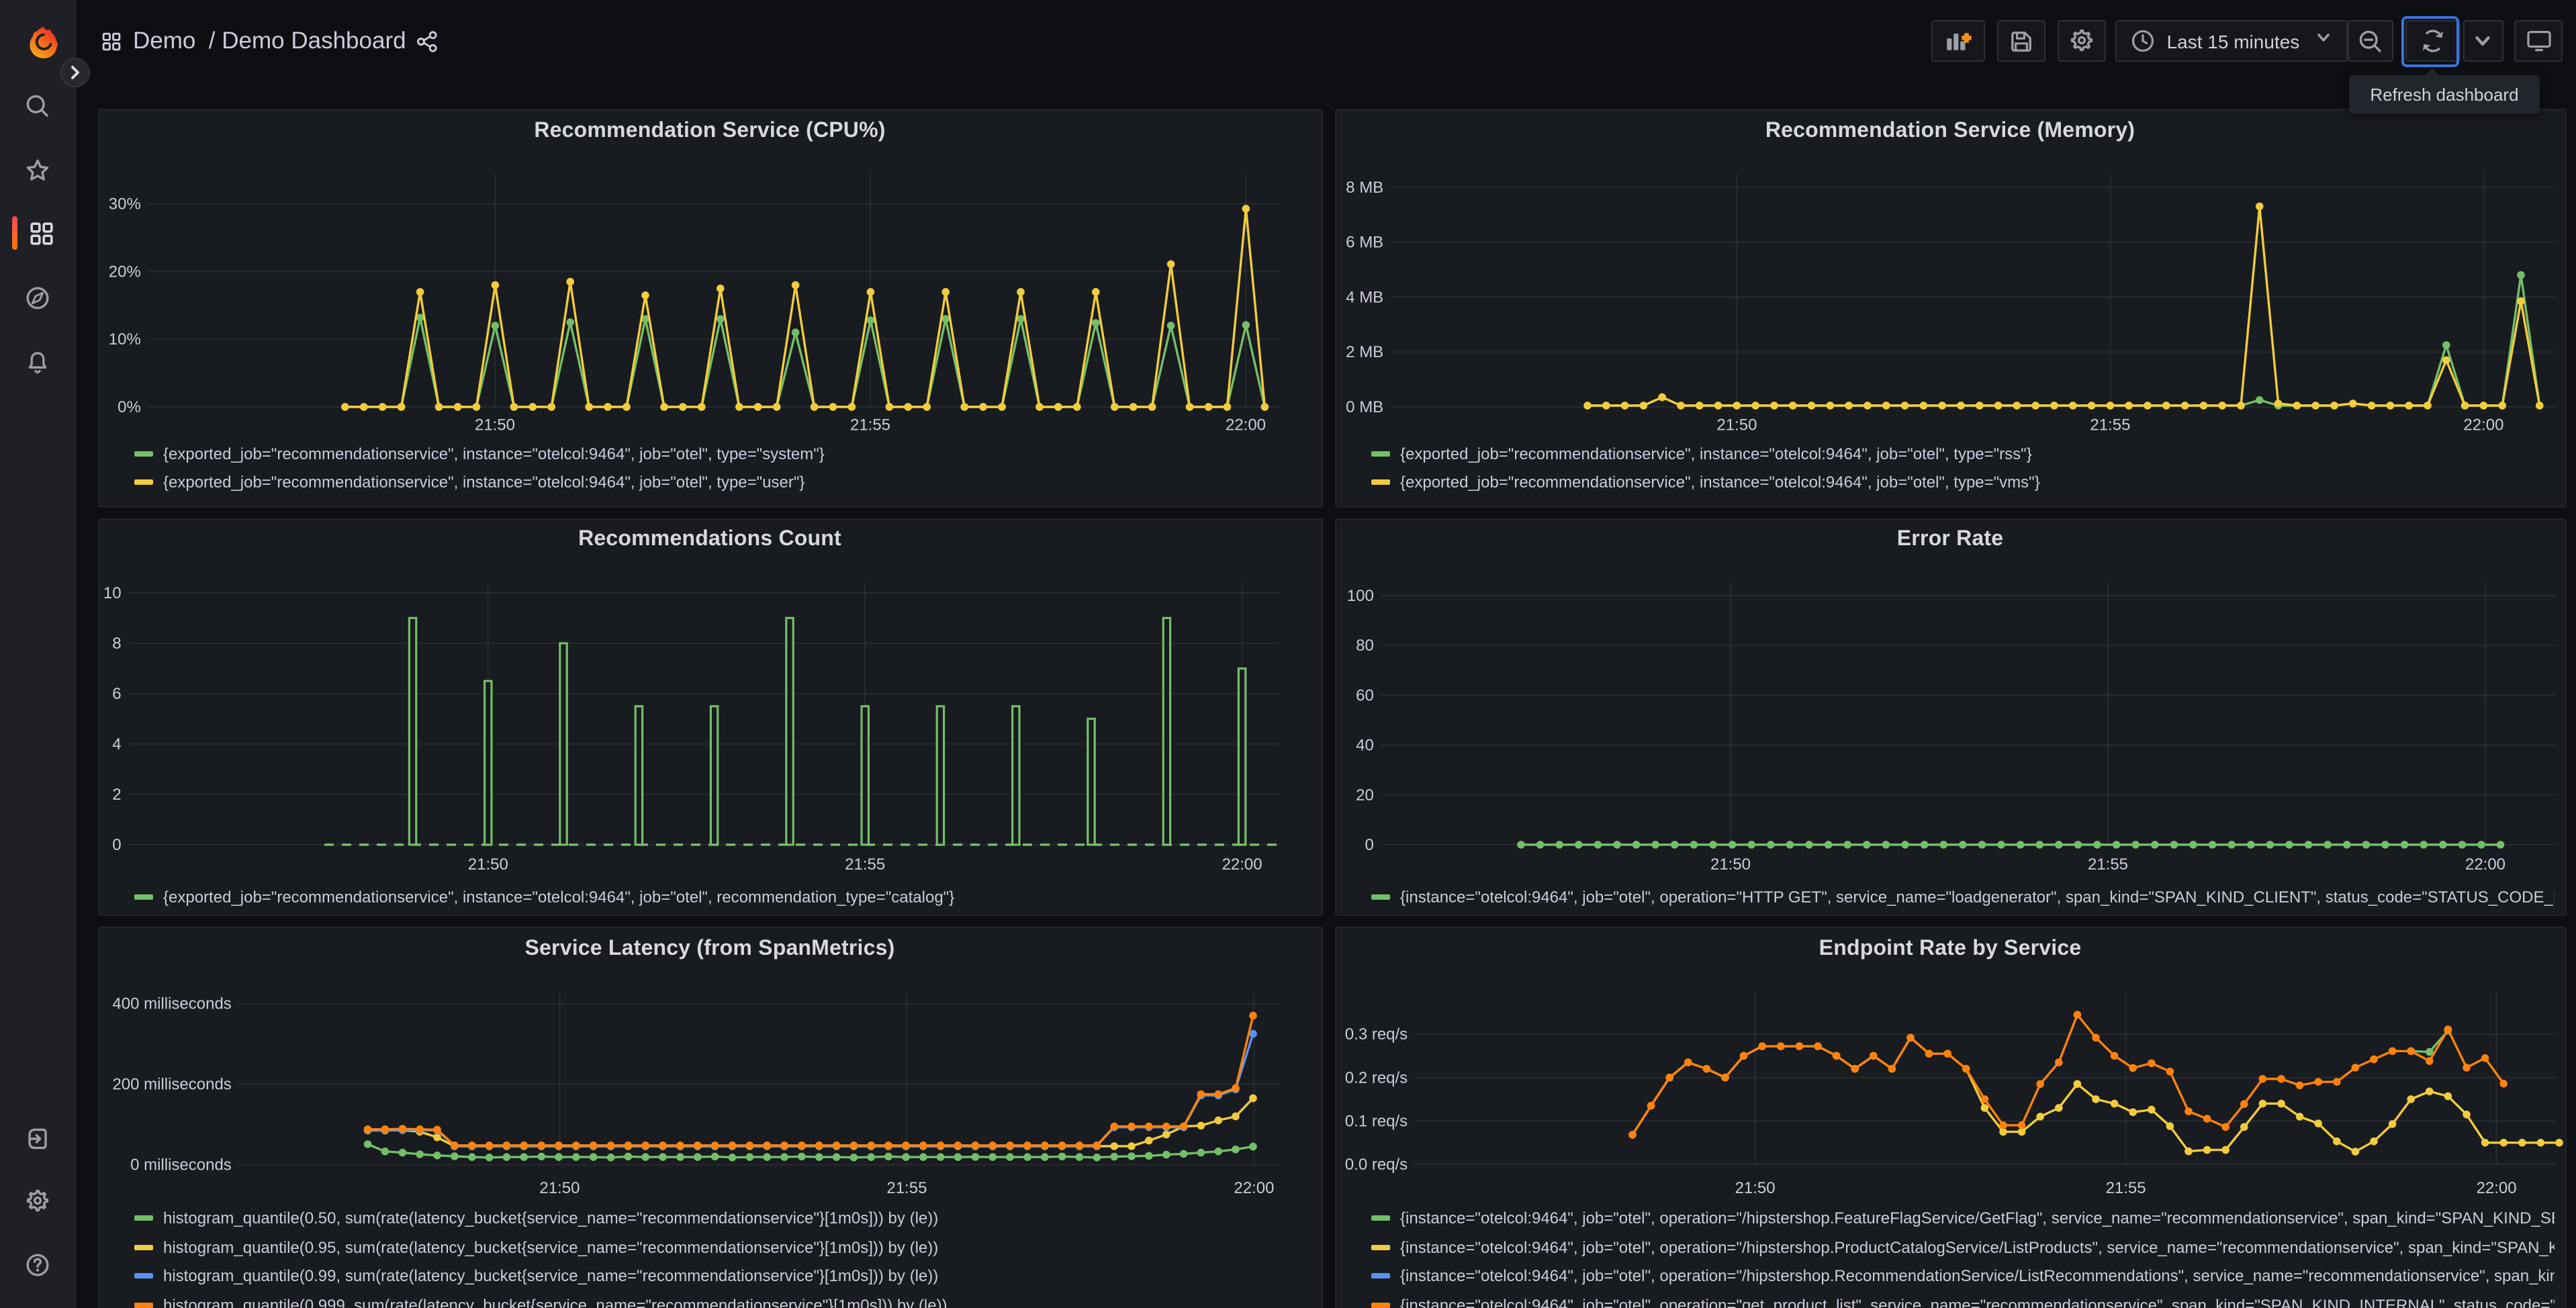 Image resolution: width=2576 pixels, height=1308 pixels. I want to click on svg-text: 0.3 req/s, so click(1375, 1034).